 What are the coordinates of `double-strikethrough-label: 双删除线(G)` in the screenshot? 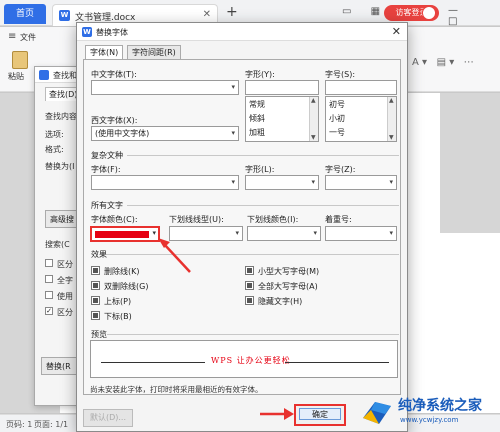 It's located at (126, 286).